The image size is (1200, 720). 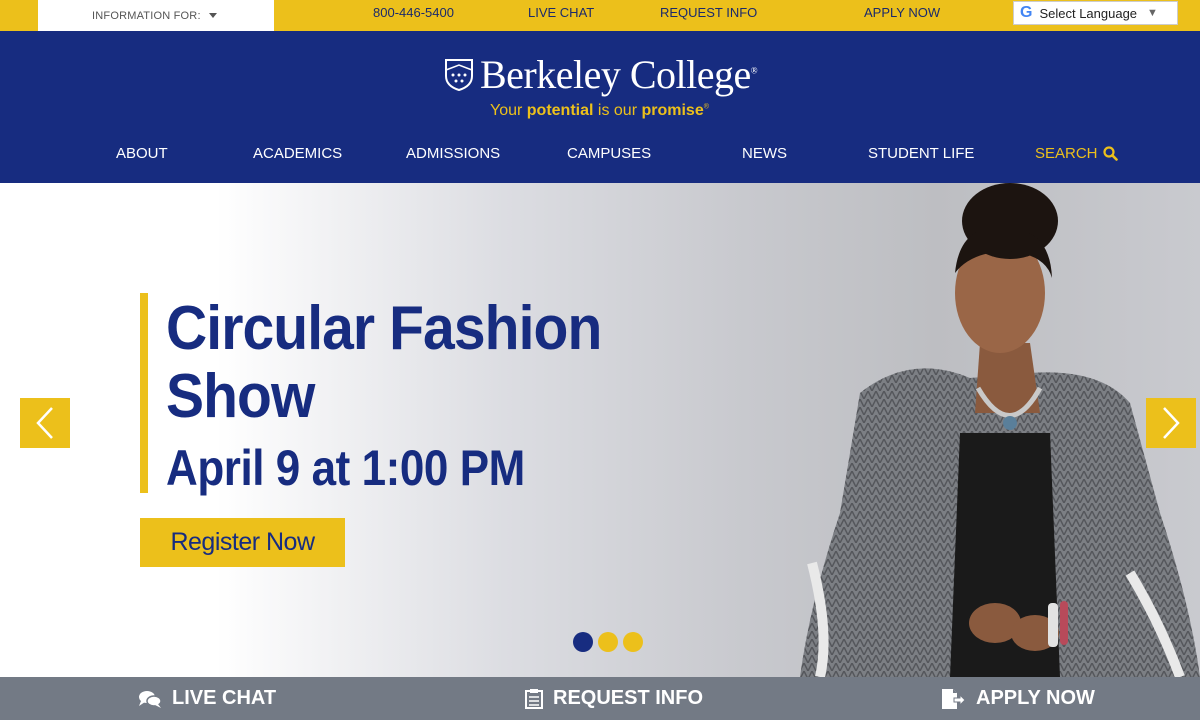 What do you see at coordinates (672, 110) in the screenshot?
I see `tagline-part-4: promise` at bounding box center [672, 110].